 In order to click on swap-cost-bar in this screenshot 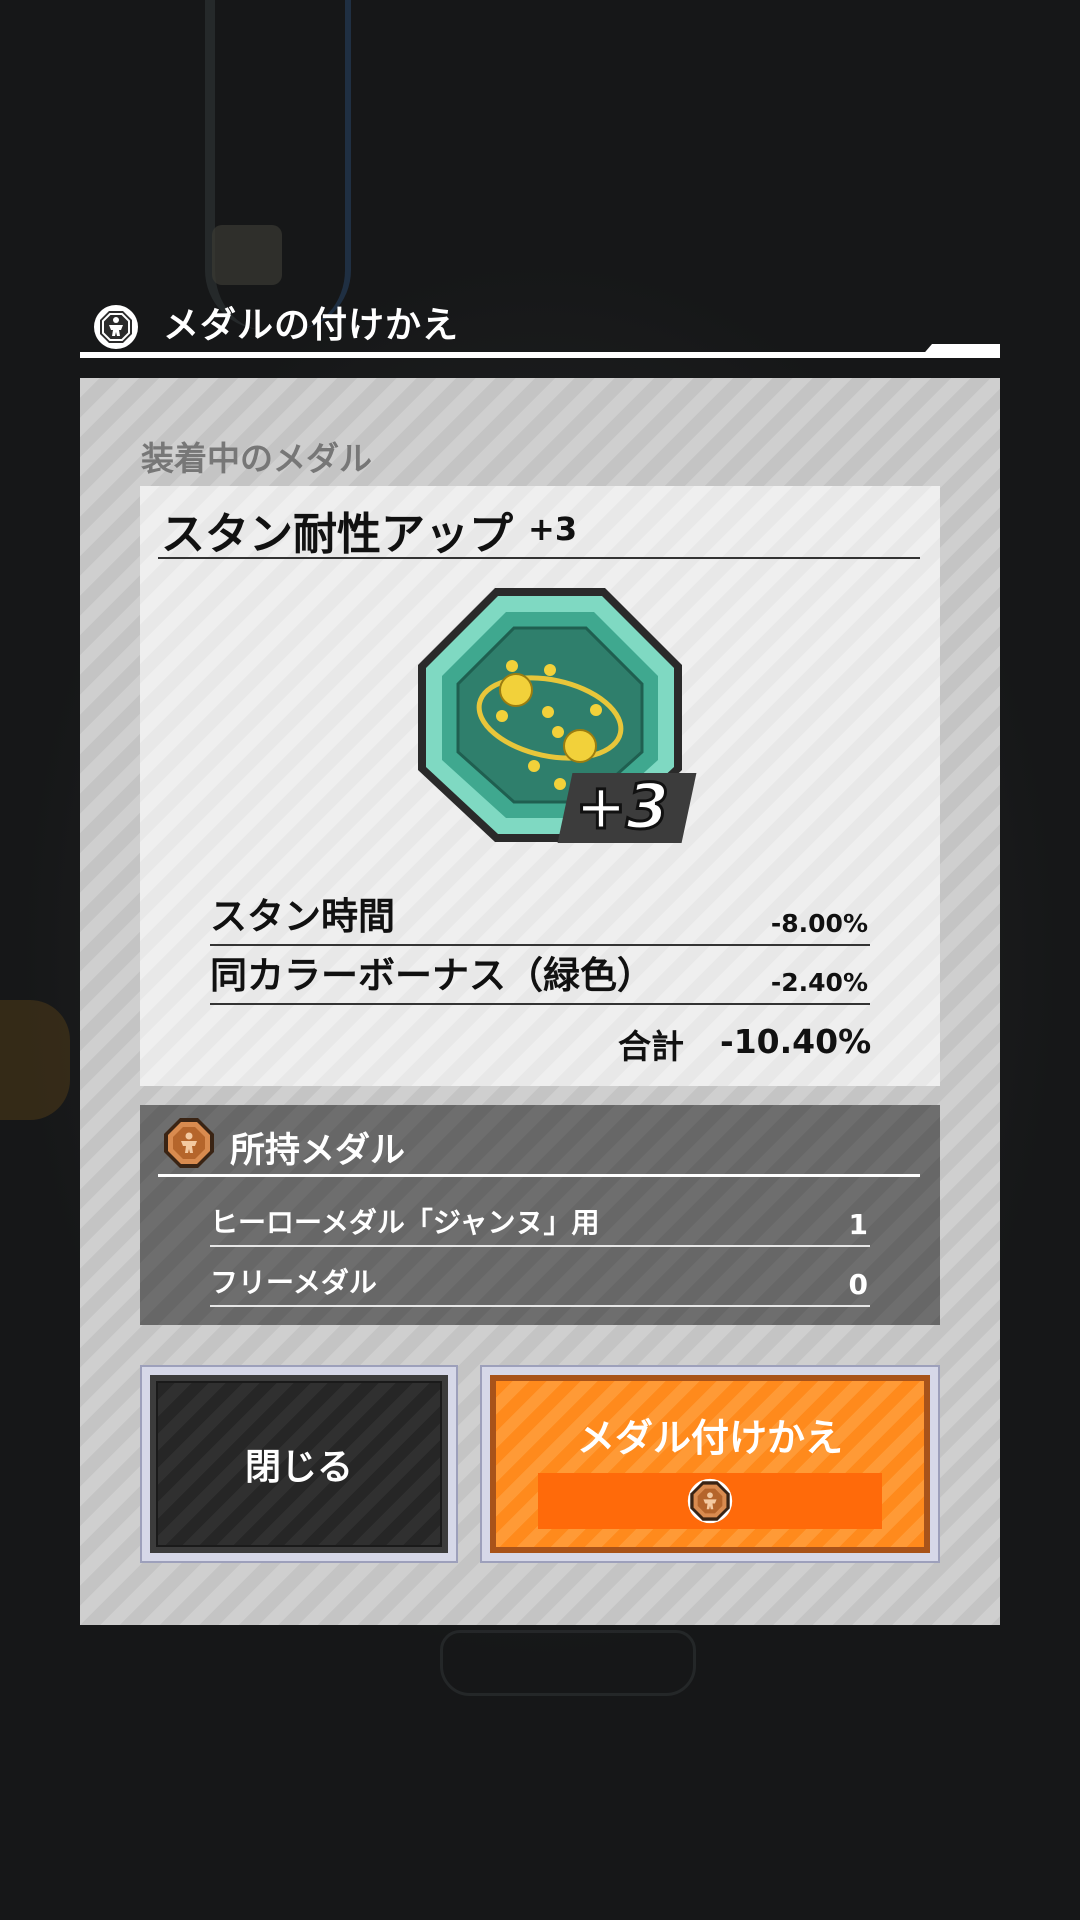, I will do `click(710, 1501)`.